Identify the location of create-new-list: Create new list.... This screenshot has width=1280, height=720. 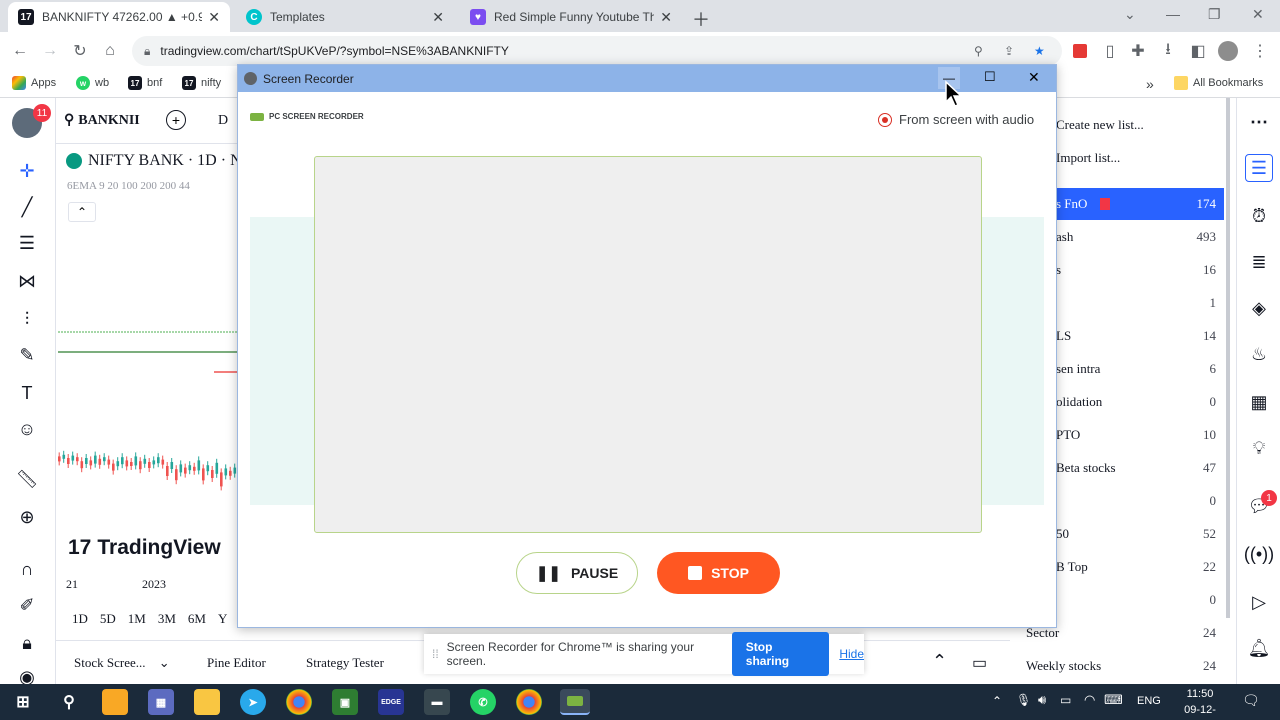
(1100, 125).